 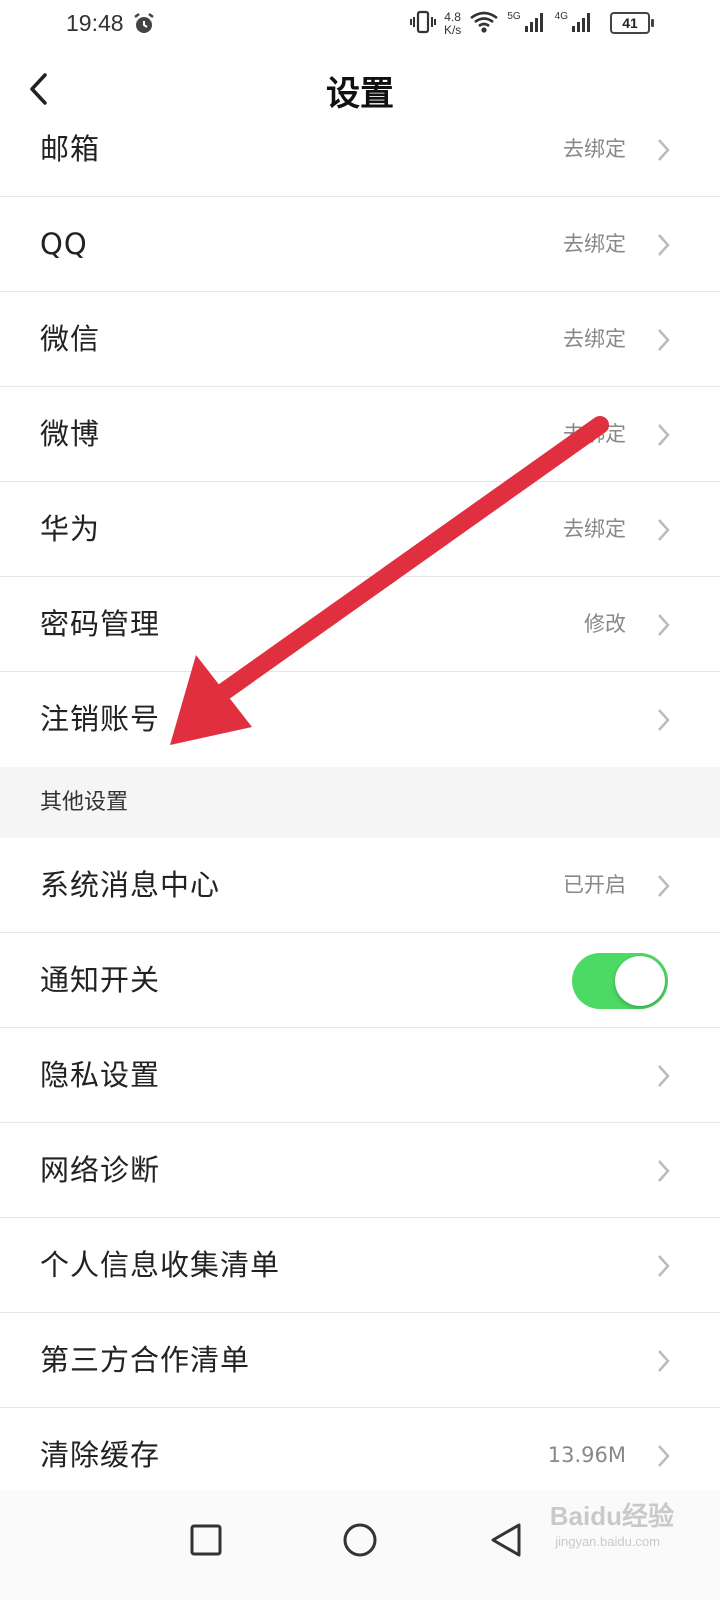 I want to click on wifi-icon, so click(x=484, y=24).